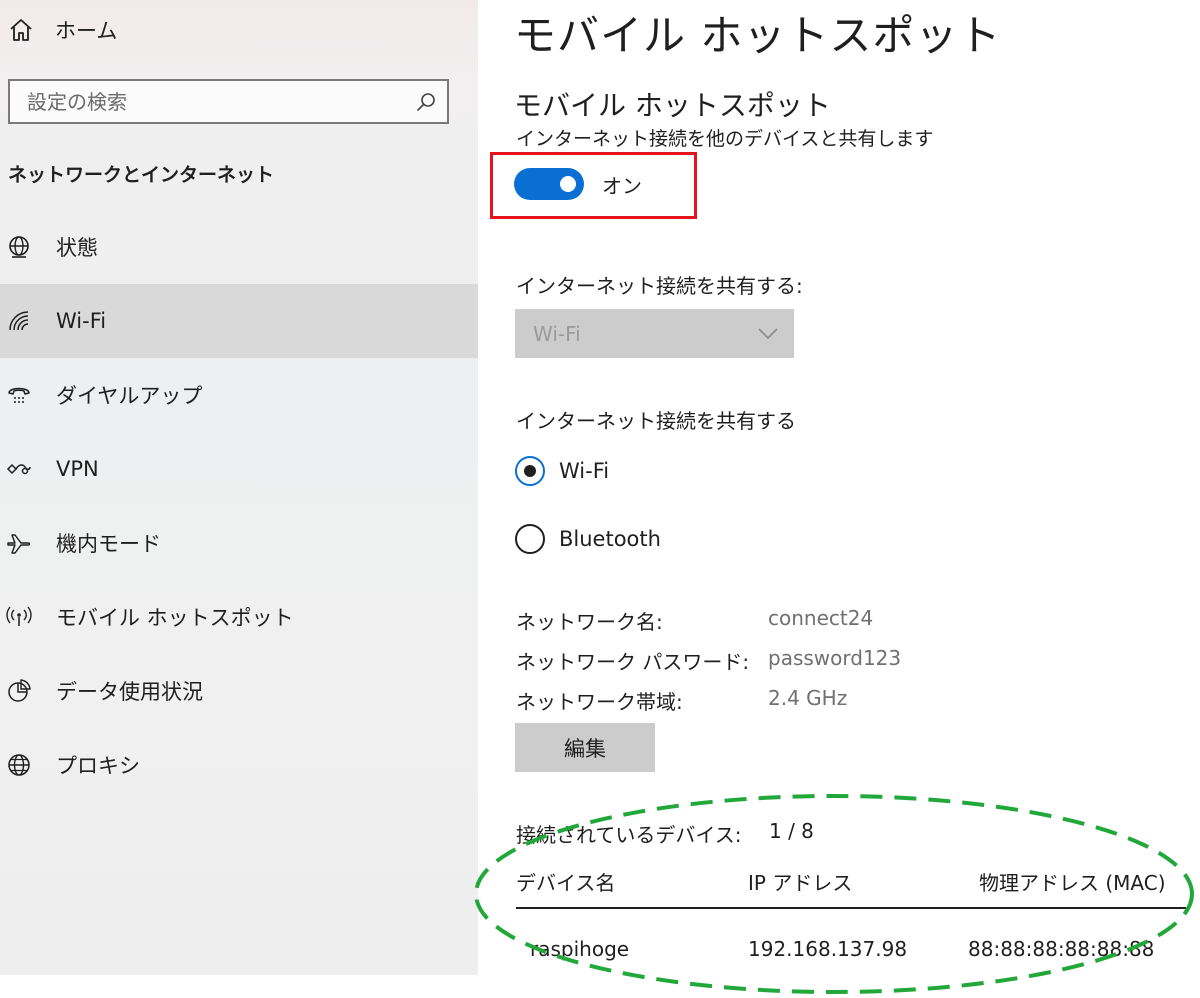 The image size is (1200, 998). I want to click on network-name-label: ネットワーク名:, so click(589, 622).